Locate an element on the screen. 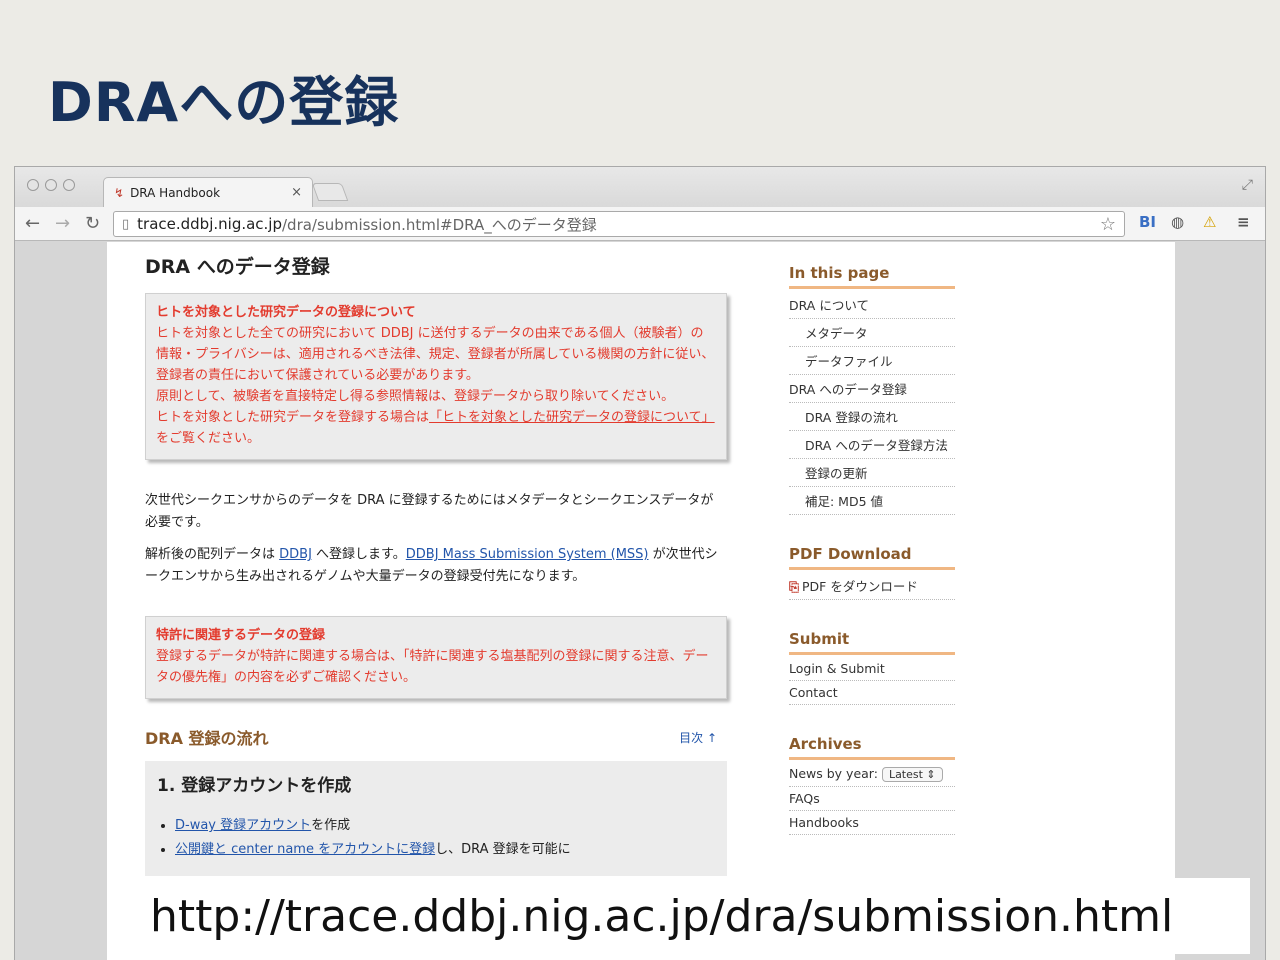 Image resolution: width=1280 pixels, height=960 pixels. sidebar-item: 補足: MD5 値 is located at coordinates (872, 501).